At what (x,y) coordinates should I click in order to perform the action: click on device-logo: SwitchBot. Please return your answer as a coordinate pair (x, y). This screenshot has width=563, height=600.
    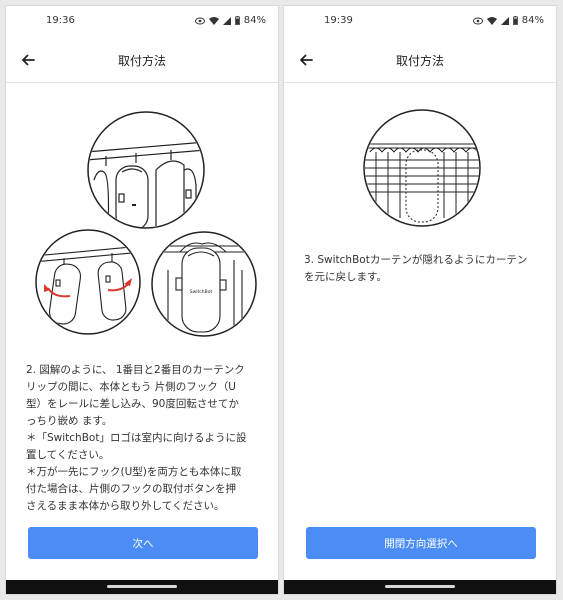
    Looking at the image, I should click on (201, 292).